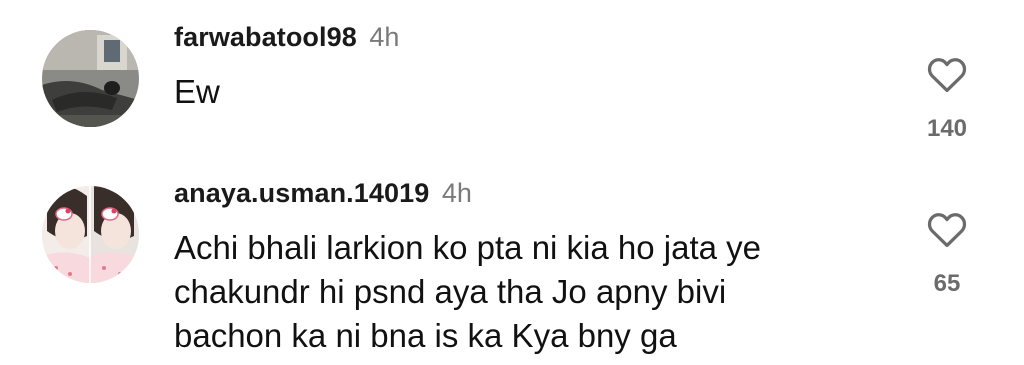 The height and width of the screenshot is (365, 1024). Describe the element at coordinates (947, 99) in the screenshot. I see `like-button: 140` at that location.